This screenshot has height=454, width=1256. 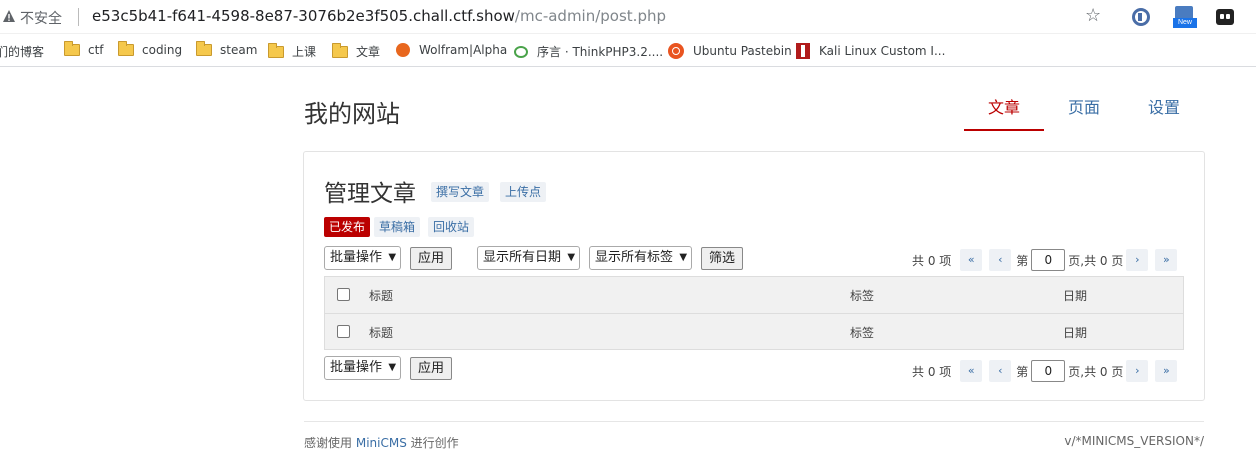 I want to click on extension-icon, so click(x=1141, y=17).